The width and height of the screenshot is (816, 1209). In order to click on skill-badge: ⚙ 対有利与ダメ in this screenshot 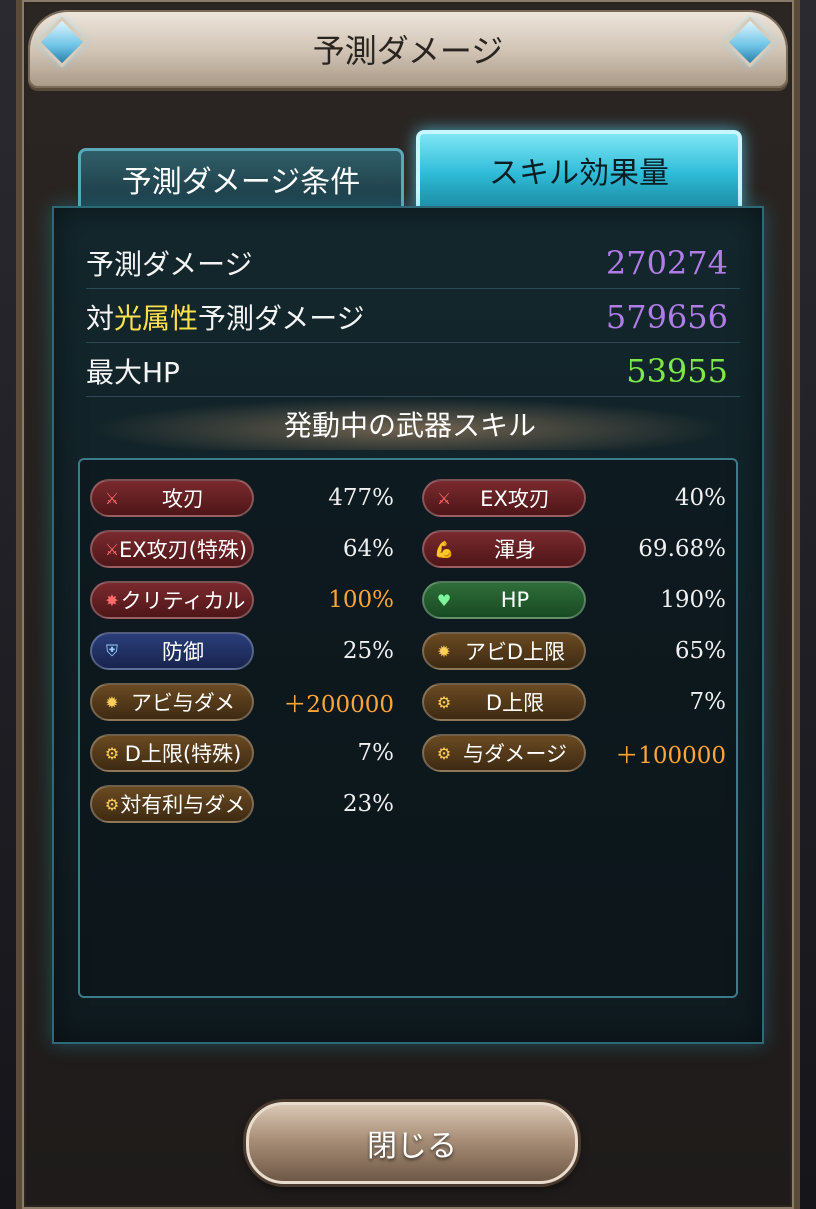, I will do `click(172, 804)`.